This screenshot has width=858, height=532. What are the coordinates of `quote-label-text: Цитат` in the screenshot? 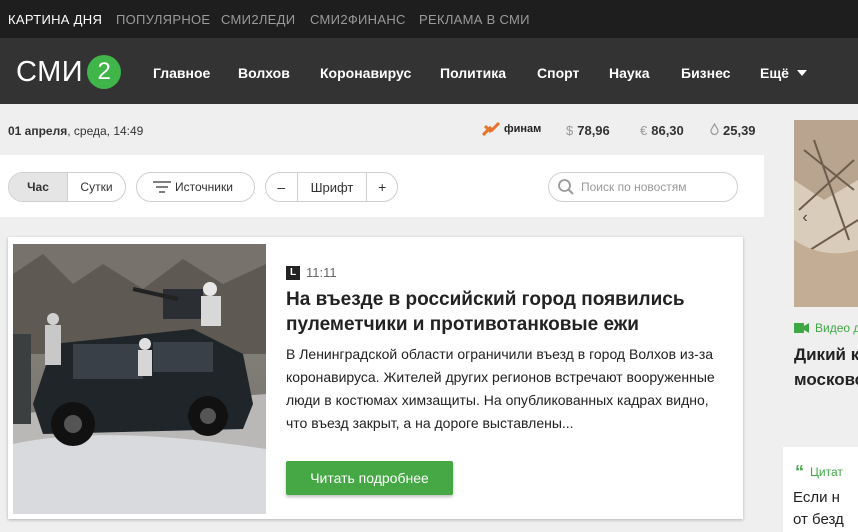 It's located at (826, 472).